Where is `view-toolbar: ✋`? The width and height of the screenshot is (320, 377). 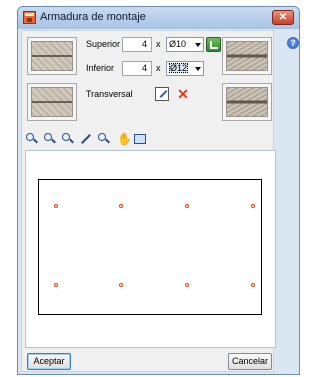 view-toolbar: ✋ is located at coordinates (150, 140).